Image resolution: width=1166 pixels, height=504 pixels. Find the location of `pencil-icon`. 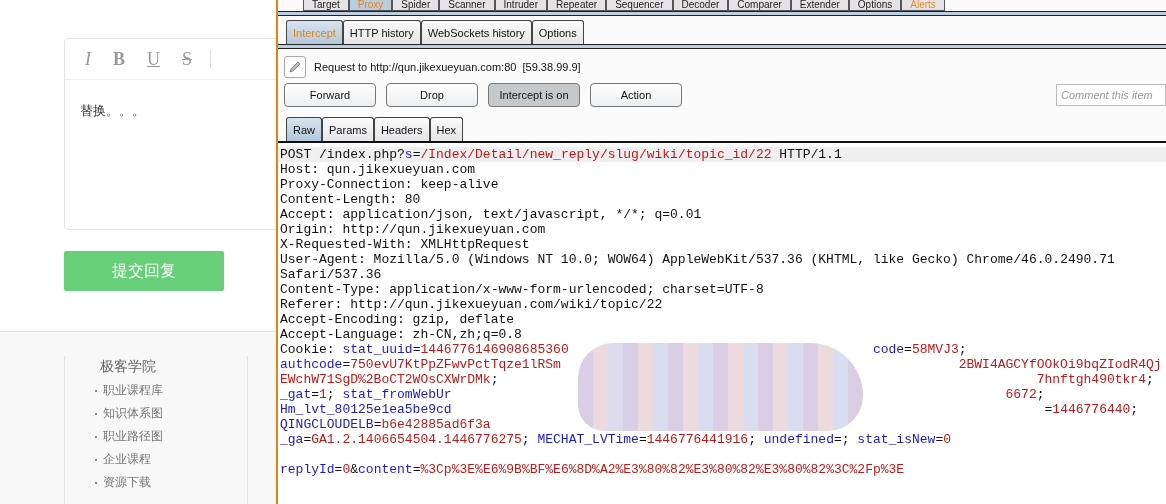

pencil-icon is located at coordinates (295, 67).